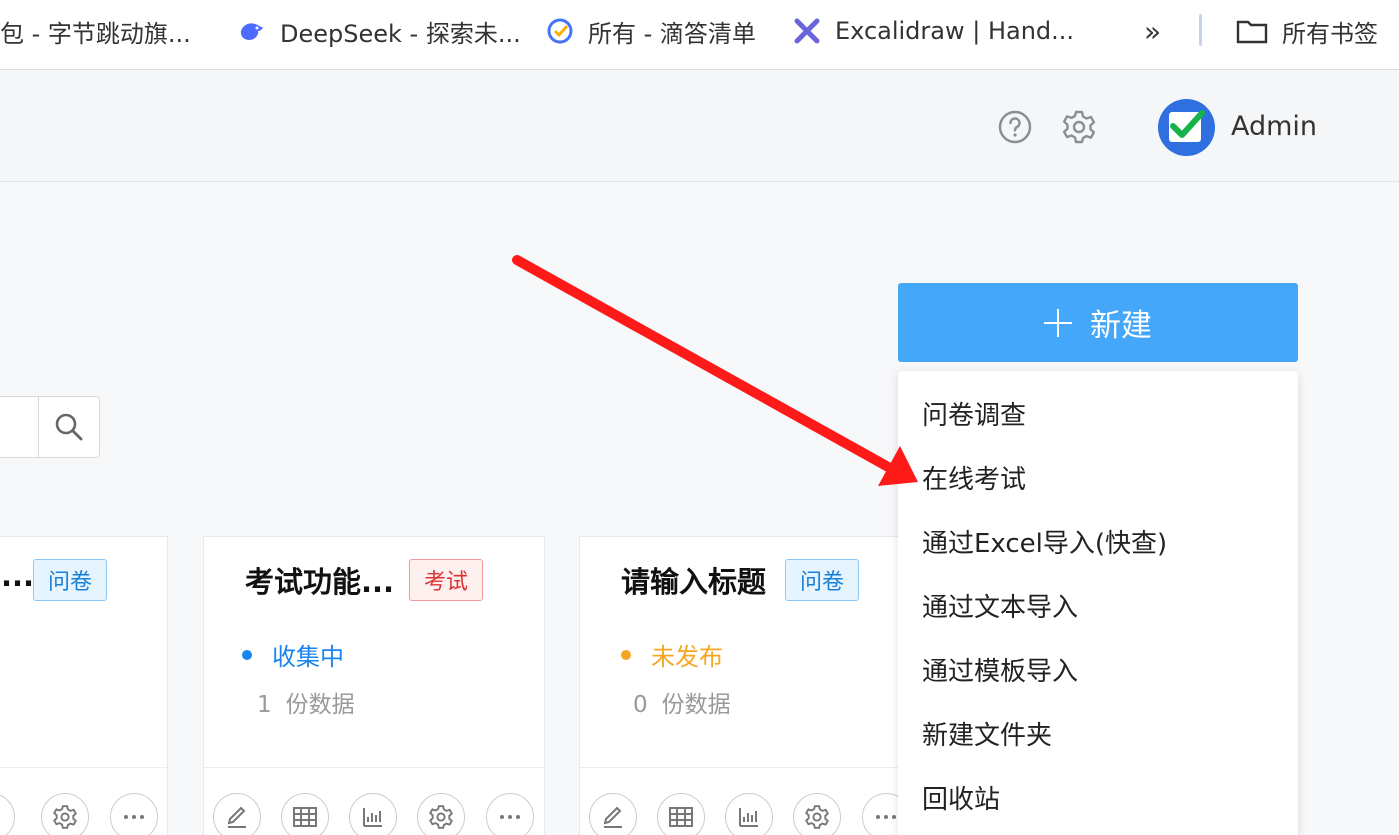  Describe the element at coordinates (672, 33) in the screenshot. I see `bookmark-label: 所有 - 滴答清单` at that location.